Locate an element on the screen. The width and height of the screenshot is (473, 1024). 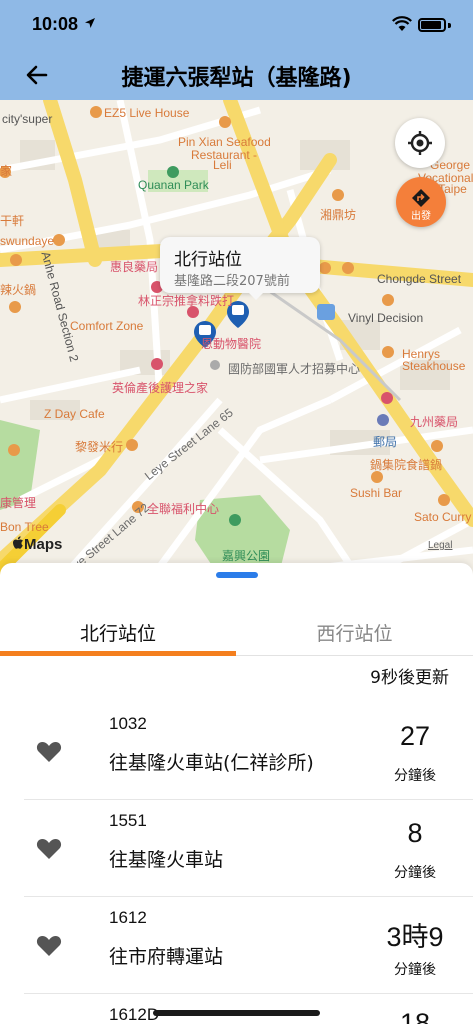
battery-tip is located at coordinates (449, 25).